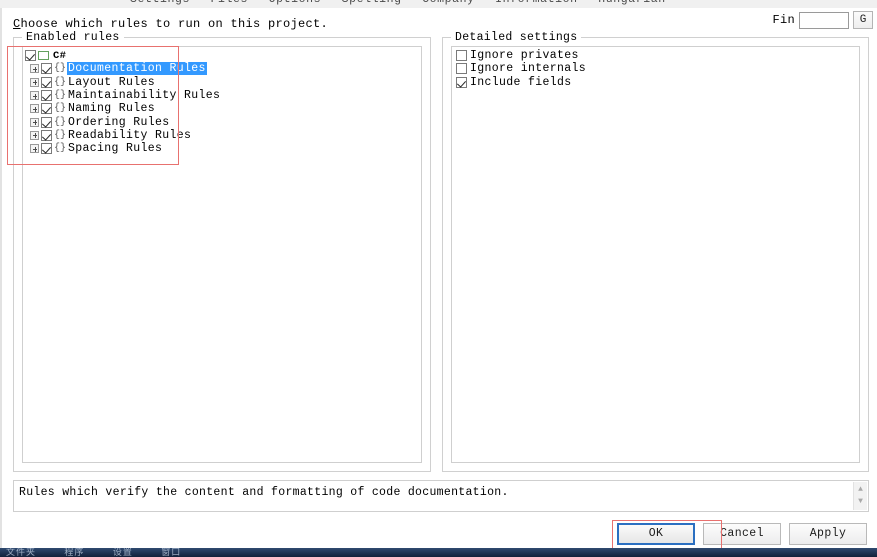 Image resolution: width=877 pixels, height=557 pixels. Describe the element at coordinates (46, 96) in the screenshot. I see `checkbox-maintainability-rules` at that location.